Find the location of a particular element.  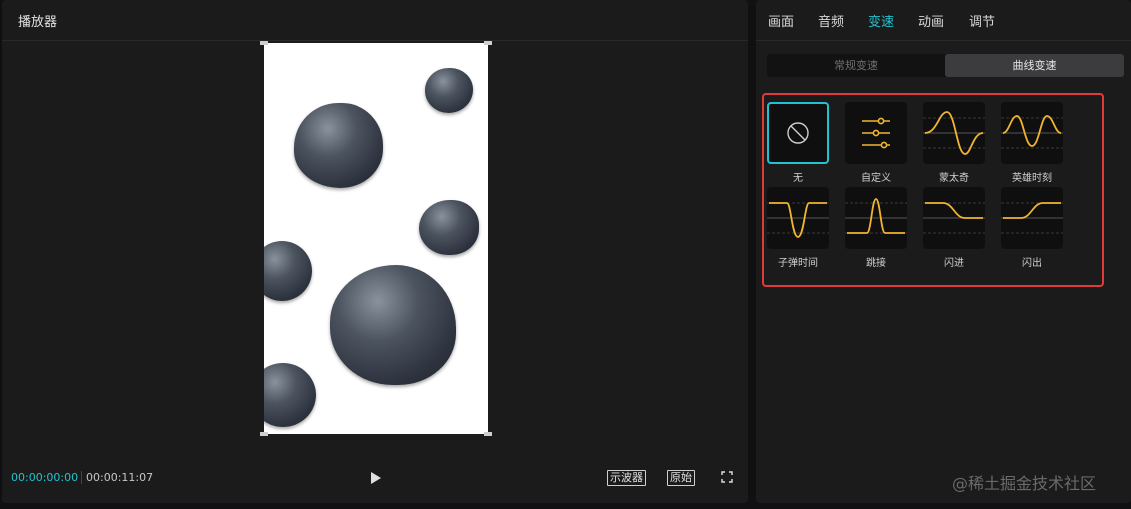

preset-jump-cut: 跳接 is located at coordinates (876, 228).